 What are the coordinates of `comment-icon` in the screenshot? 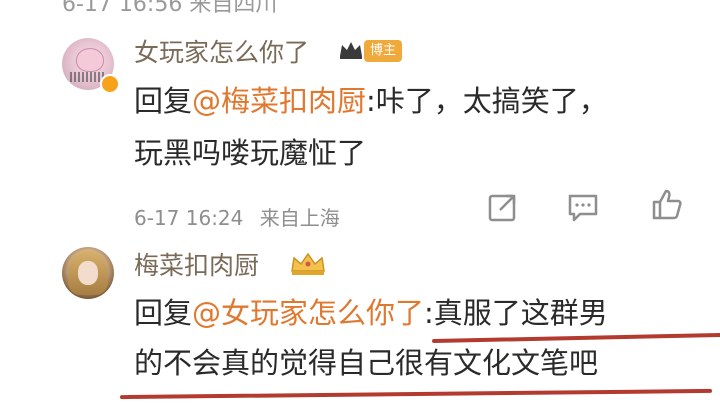 It's located at (583, 207).